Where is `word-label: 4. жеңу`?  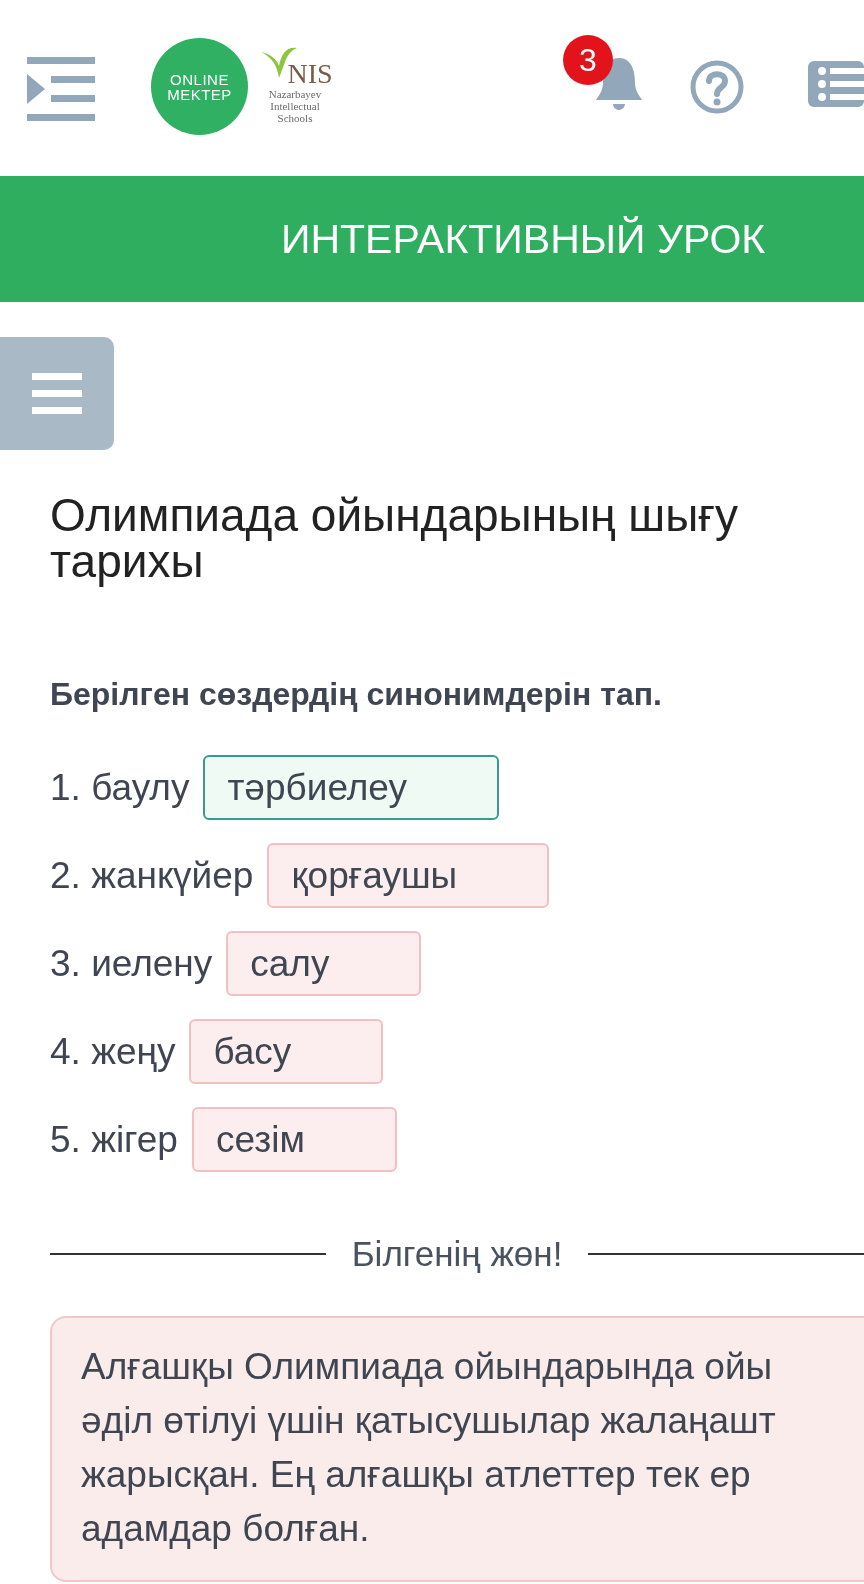
word-label: 4. жеңу is located at coordinates (113, 1051).